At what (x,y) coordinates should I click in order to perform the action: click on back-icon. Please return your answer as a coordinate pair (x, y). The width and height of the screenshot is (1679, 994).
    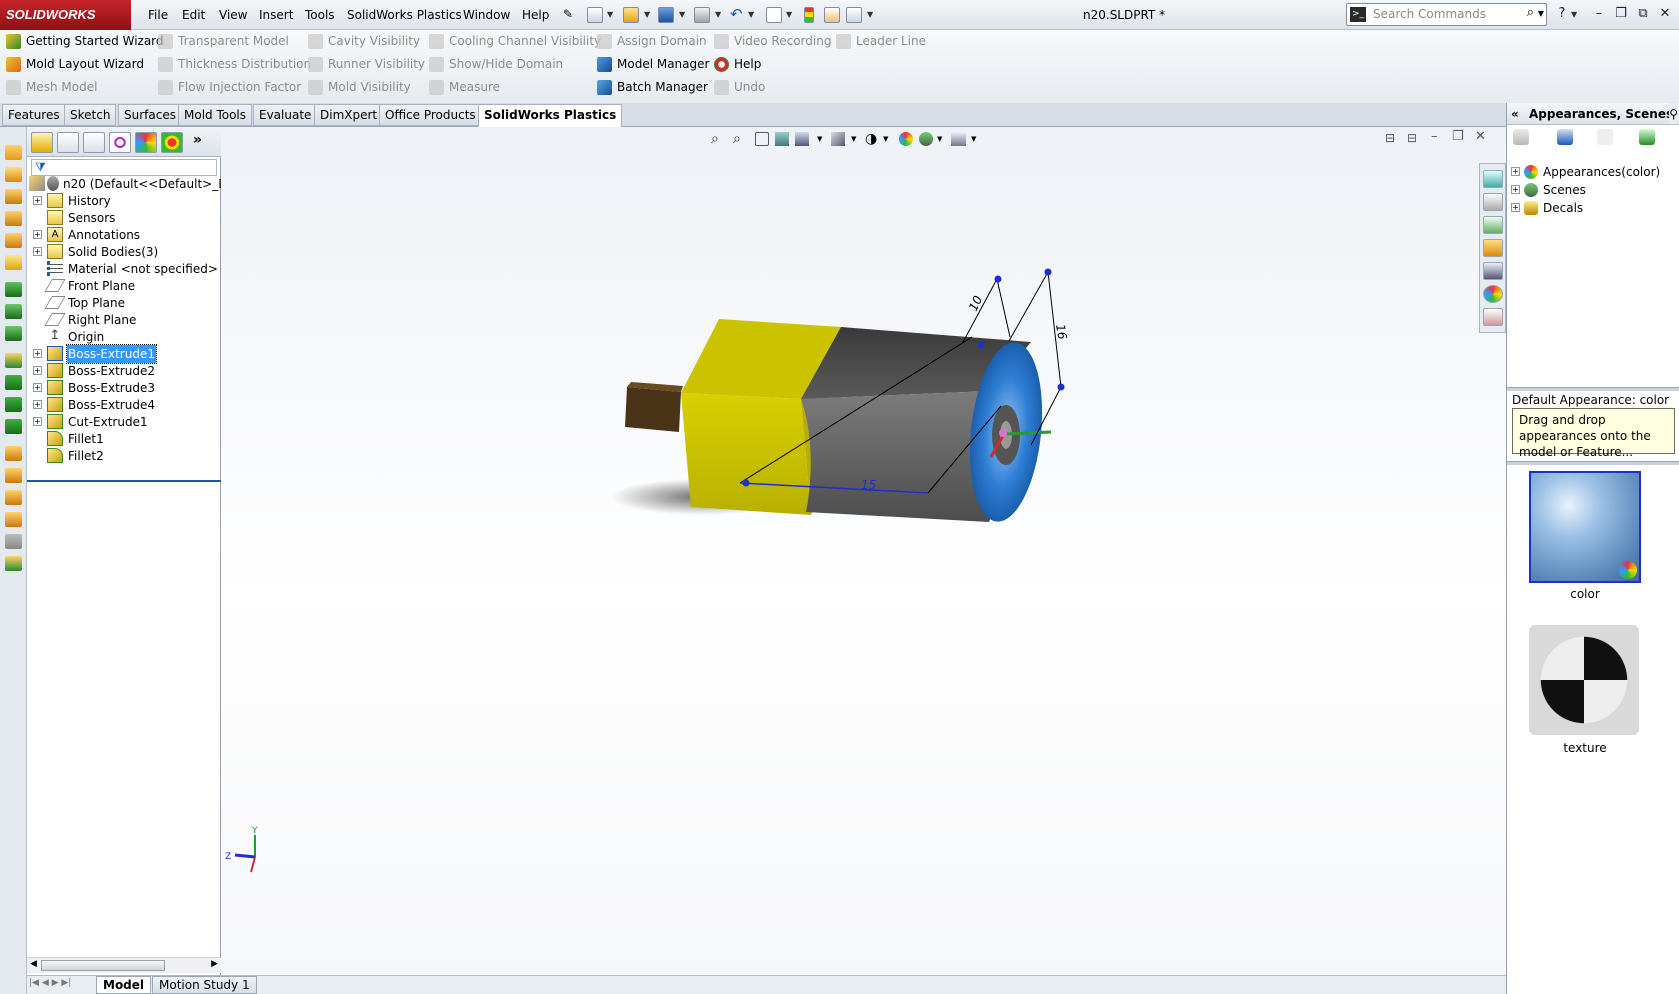
    Looking at the image, I should click on (1521, 137).